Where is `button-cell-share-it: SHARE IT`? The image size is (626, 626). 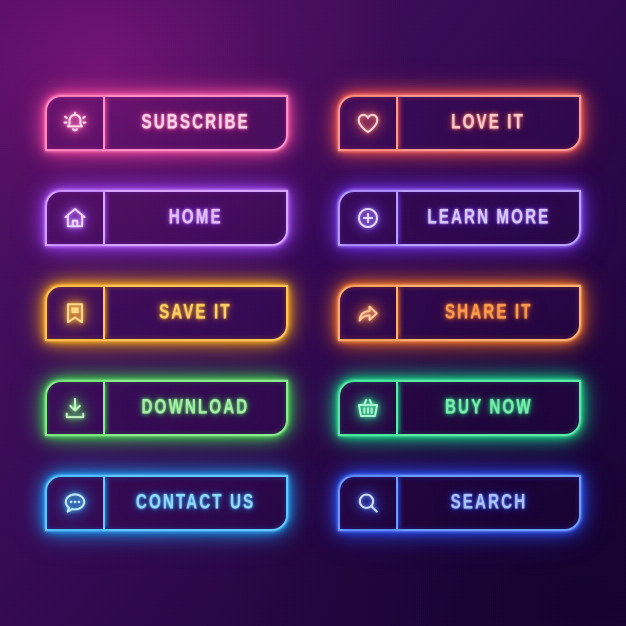
button-cell-share-it: SHARE IT is located at coordinates (459, 313).